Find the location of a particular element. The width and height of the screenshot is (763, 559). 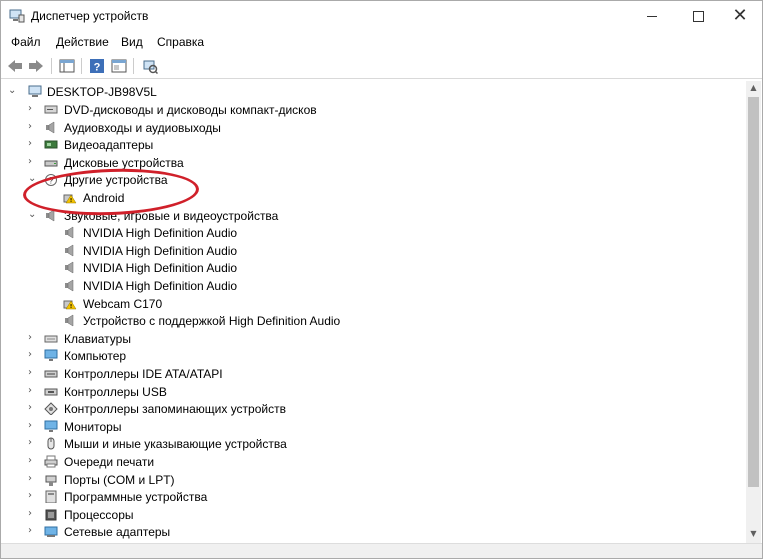

category-row: › Компьютер is located at coordinates (373, 356).